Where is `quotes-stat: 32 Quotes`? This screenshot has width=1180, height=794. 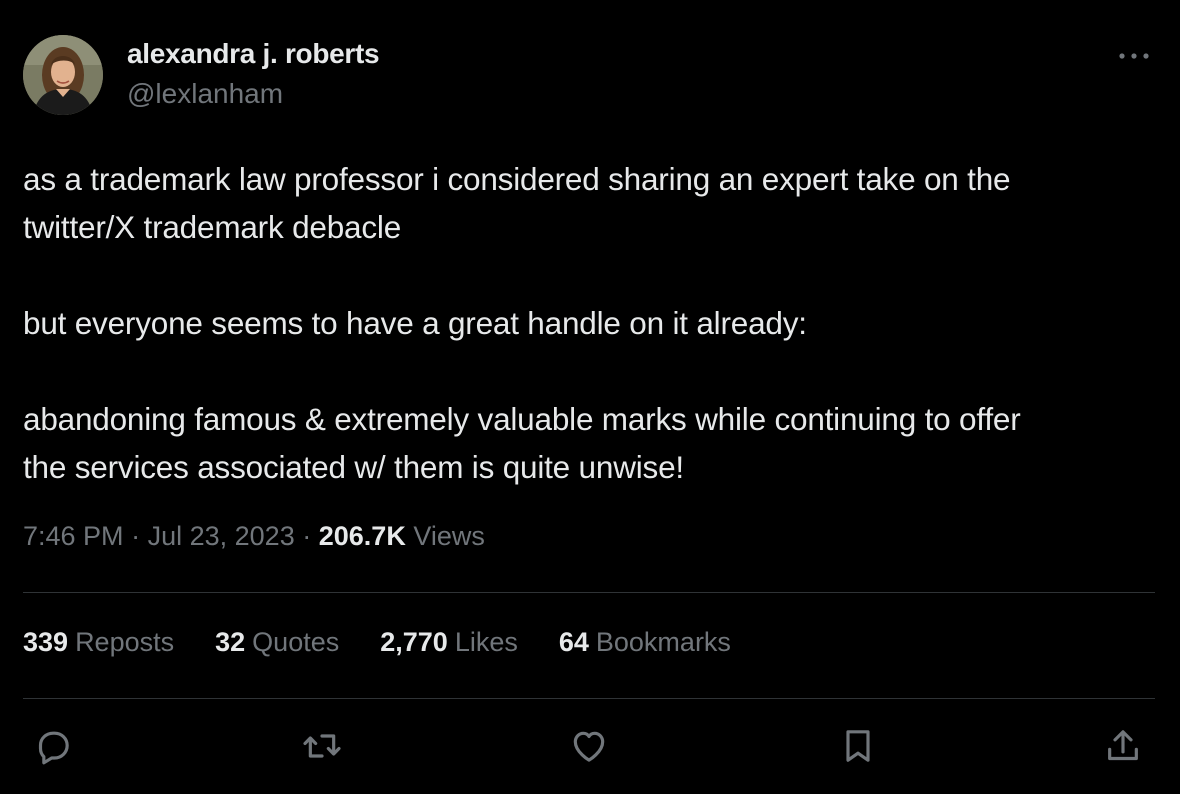
quotes-stat: 32 Quotes is located at coordinates (277, 642).